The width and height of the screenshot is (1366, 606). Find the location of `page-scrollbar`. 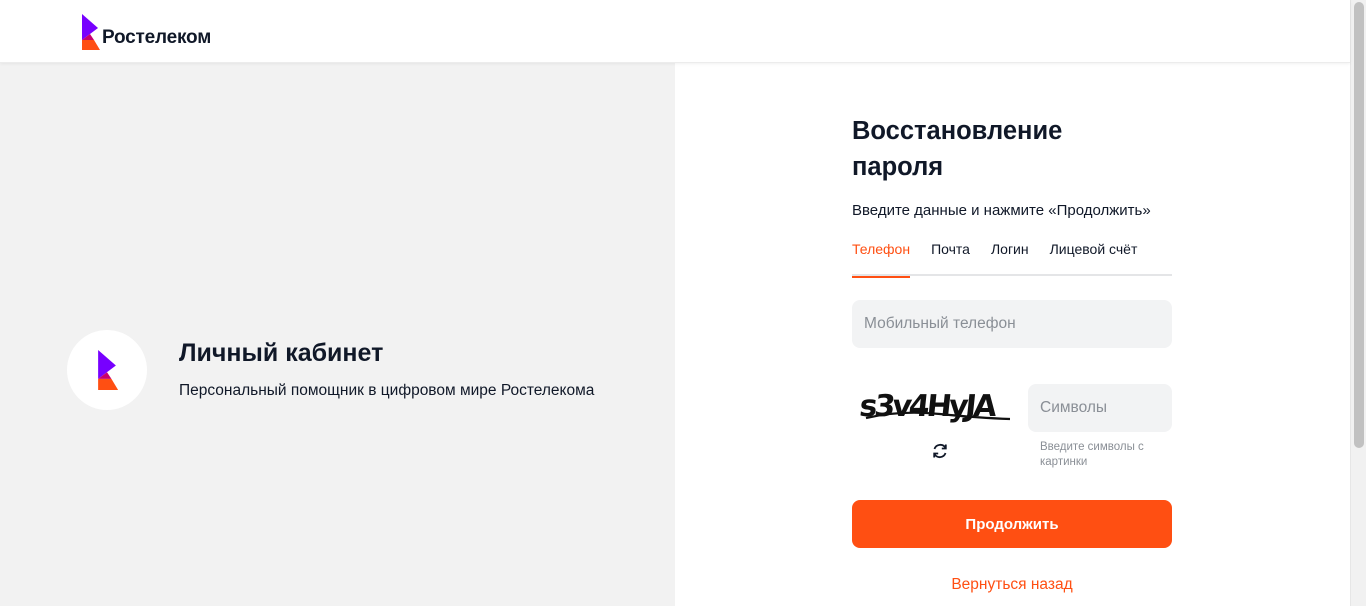

page-scrollbar is located at coordinates (1358, 303).